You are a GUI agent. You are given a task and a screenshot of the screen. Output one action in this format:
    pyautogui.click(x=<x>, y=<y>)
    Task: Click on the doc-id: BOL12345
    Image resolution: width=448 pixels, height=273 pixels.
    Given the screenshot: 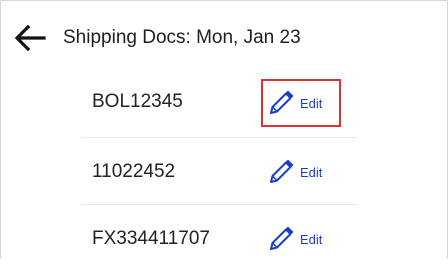 What is the action you would take?
    pyautogui.click(x=137, y=101)
    